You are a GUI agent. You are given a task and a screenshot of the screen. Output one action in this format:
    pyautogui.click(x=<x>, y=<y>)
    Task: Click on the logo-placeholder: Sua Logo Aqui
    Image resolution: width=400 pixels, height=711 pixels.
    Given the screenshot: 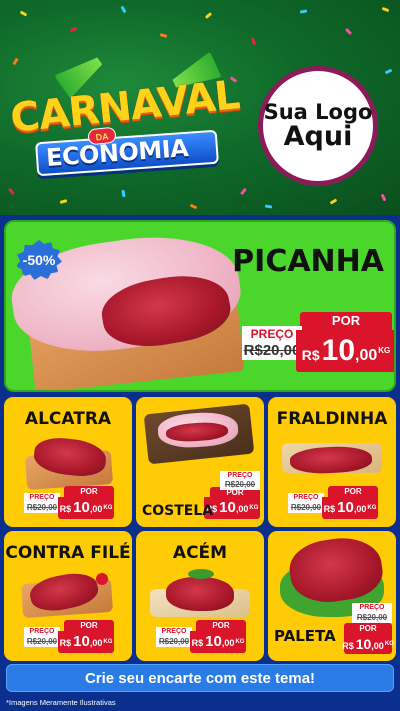 What is the action you would take?
    pyautogui.click(x=318, y=126)
    